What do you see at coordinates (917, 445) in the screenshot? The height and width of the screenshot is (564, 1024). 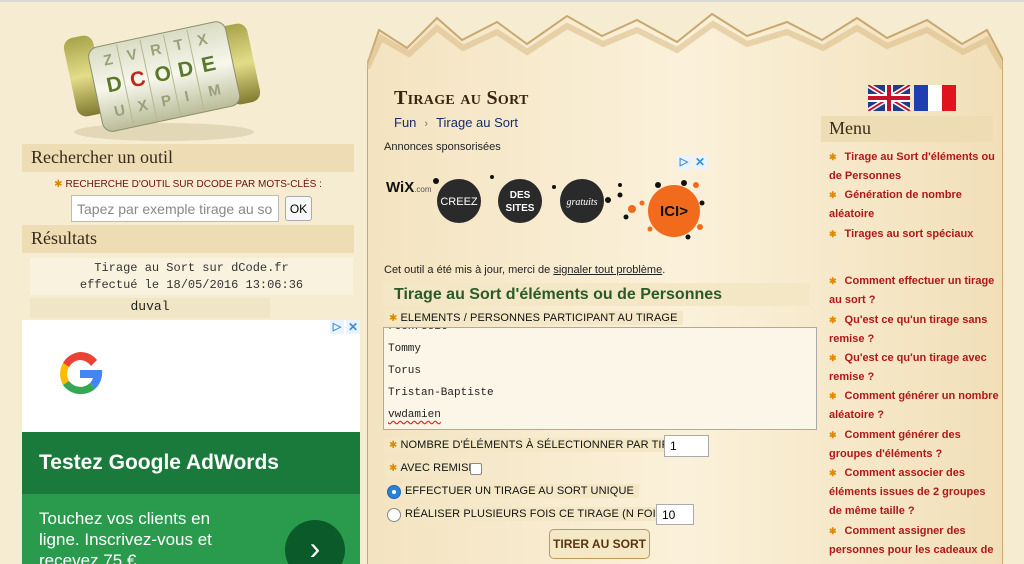 I see `menu-item-generer-groupes: ✱ Comment générer des groupes d'éléments ?` at bounding box center [917, 445].